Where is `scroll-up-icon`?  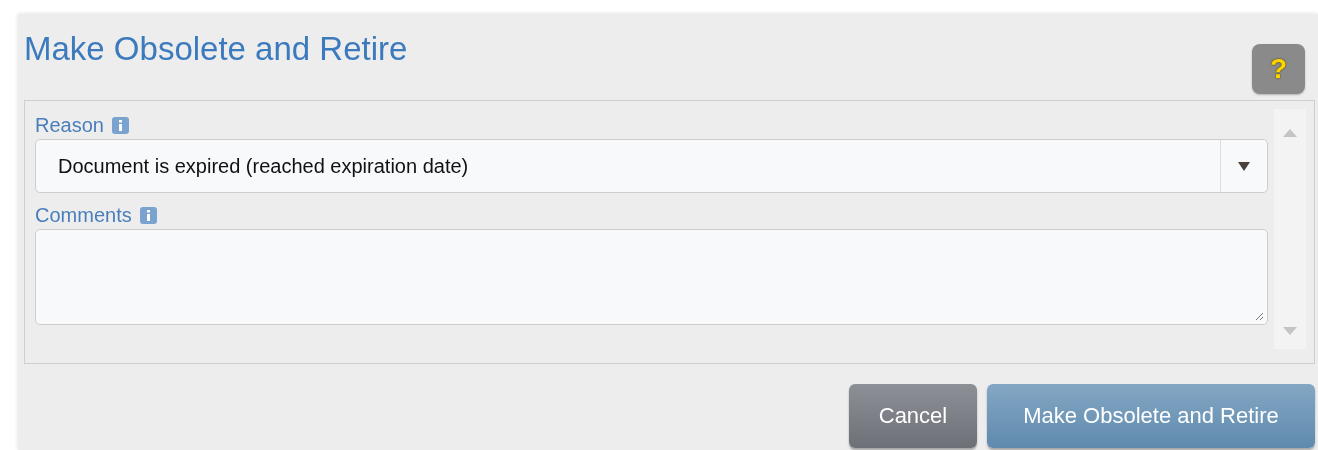 scroll-up-icon is located at coordinates (1290, 133).